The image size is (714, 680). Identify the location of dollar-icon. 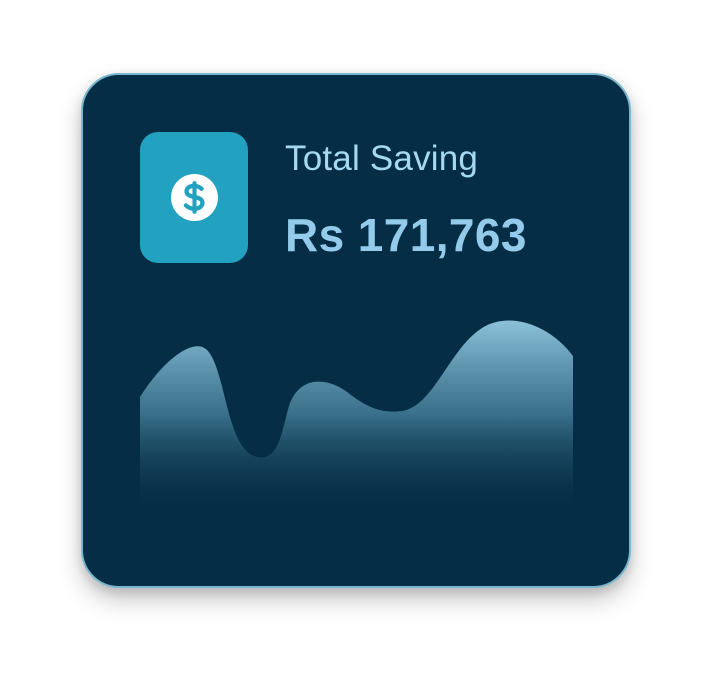
(194, 197).